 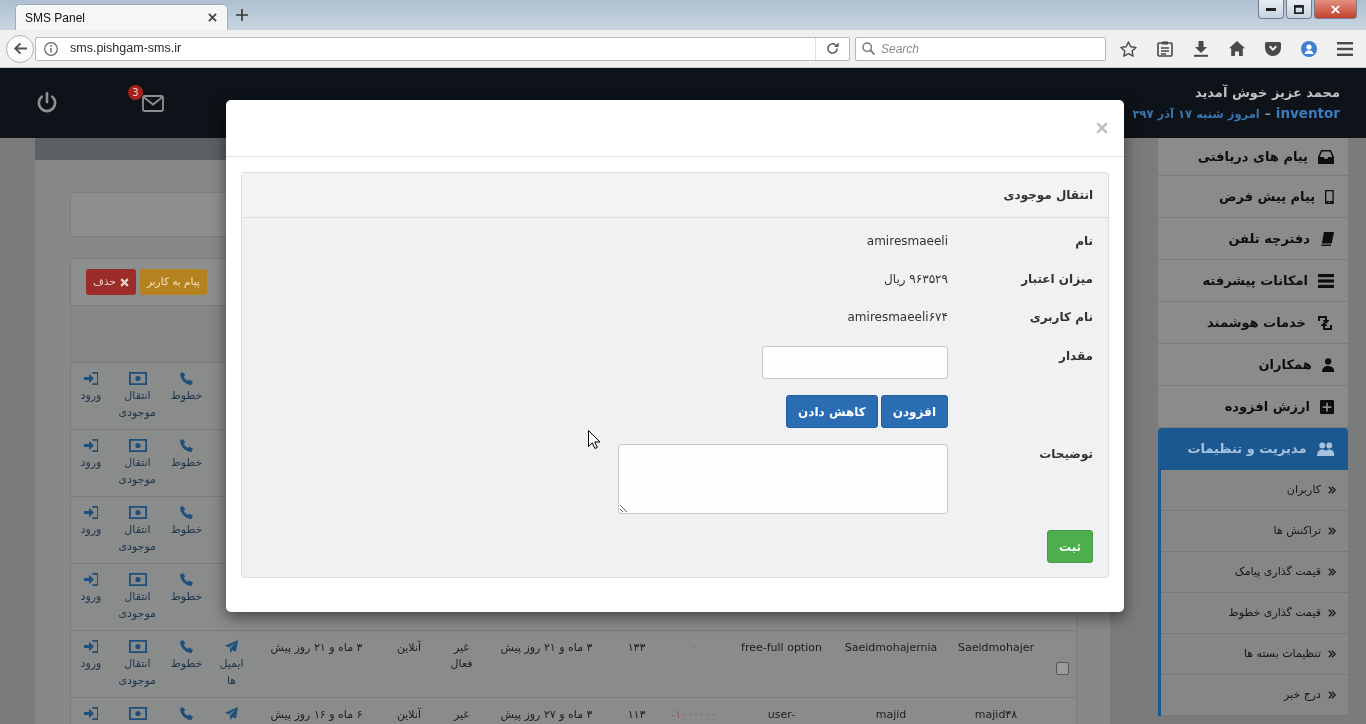 What do you see at coordinates (1253, 323) in the screenshot?
I see `sidebar-item: خدمات هوشمند` at bounding box center [1253, 323].